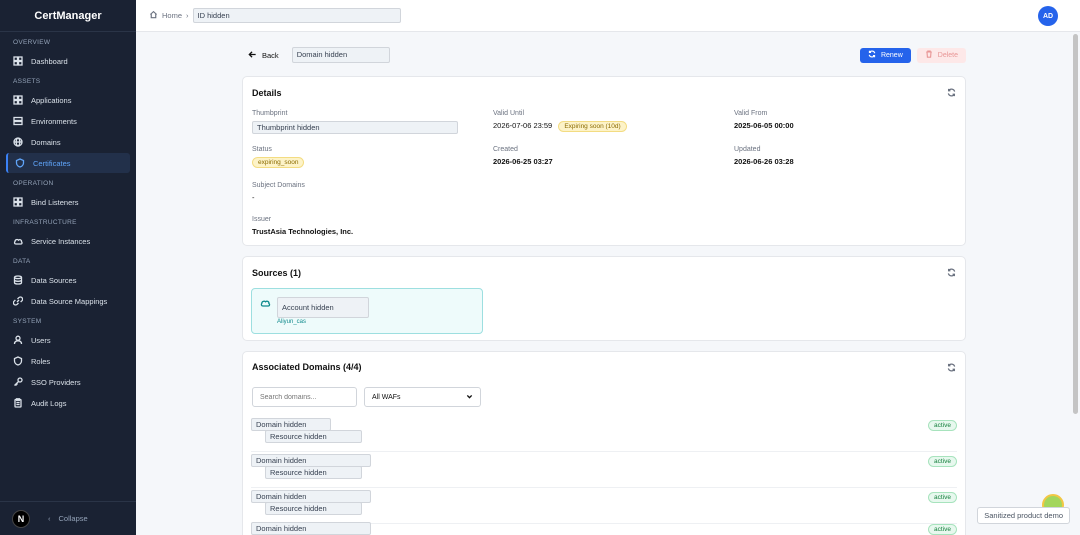 The image size is (1080, 535). I want to click on associated-title: Associated Domains (4/4), so click(307, 367).